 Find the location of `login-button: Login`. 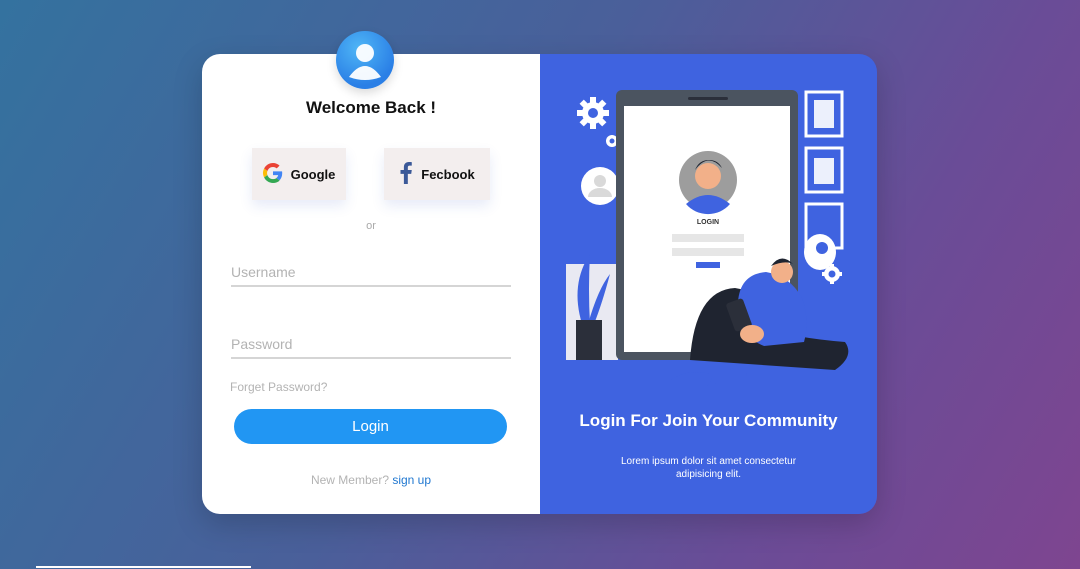

login-button: Login is located at coordinates (370, 426).